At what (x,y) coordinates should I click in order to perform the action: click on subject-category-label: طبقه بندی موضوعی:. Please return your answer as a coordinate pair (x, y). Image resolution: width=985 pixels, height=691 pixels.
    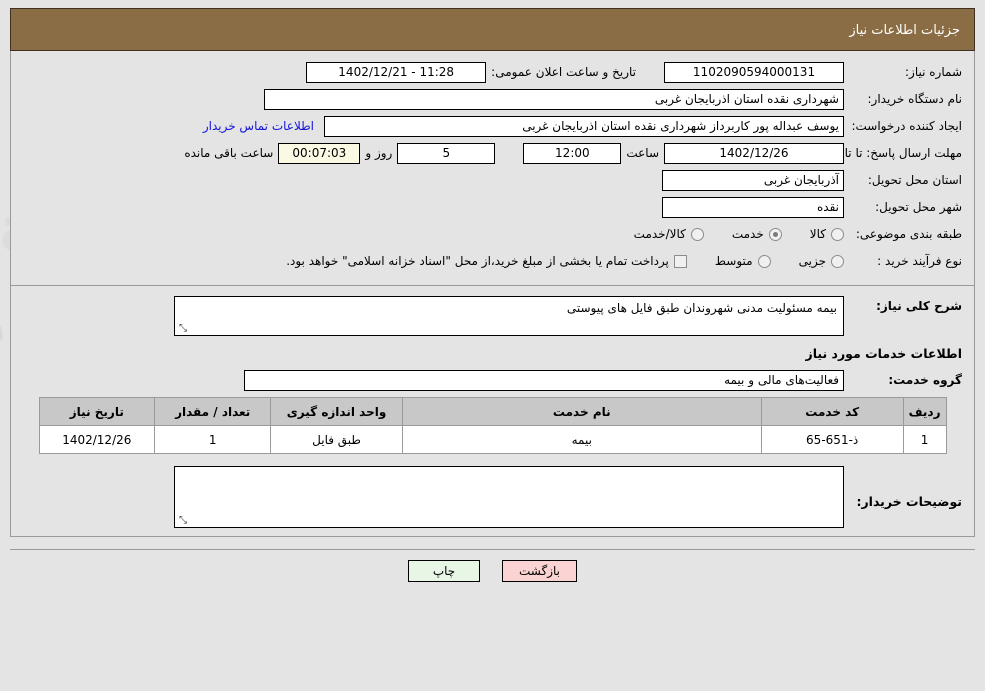
    Looking at the image, I should click on (908, 234).